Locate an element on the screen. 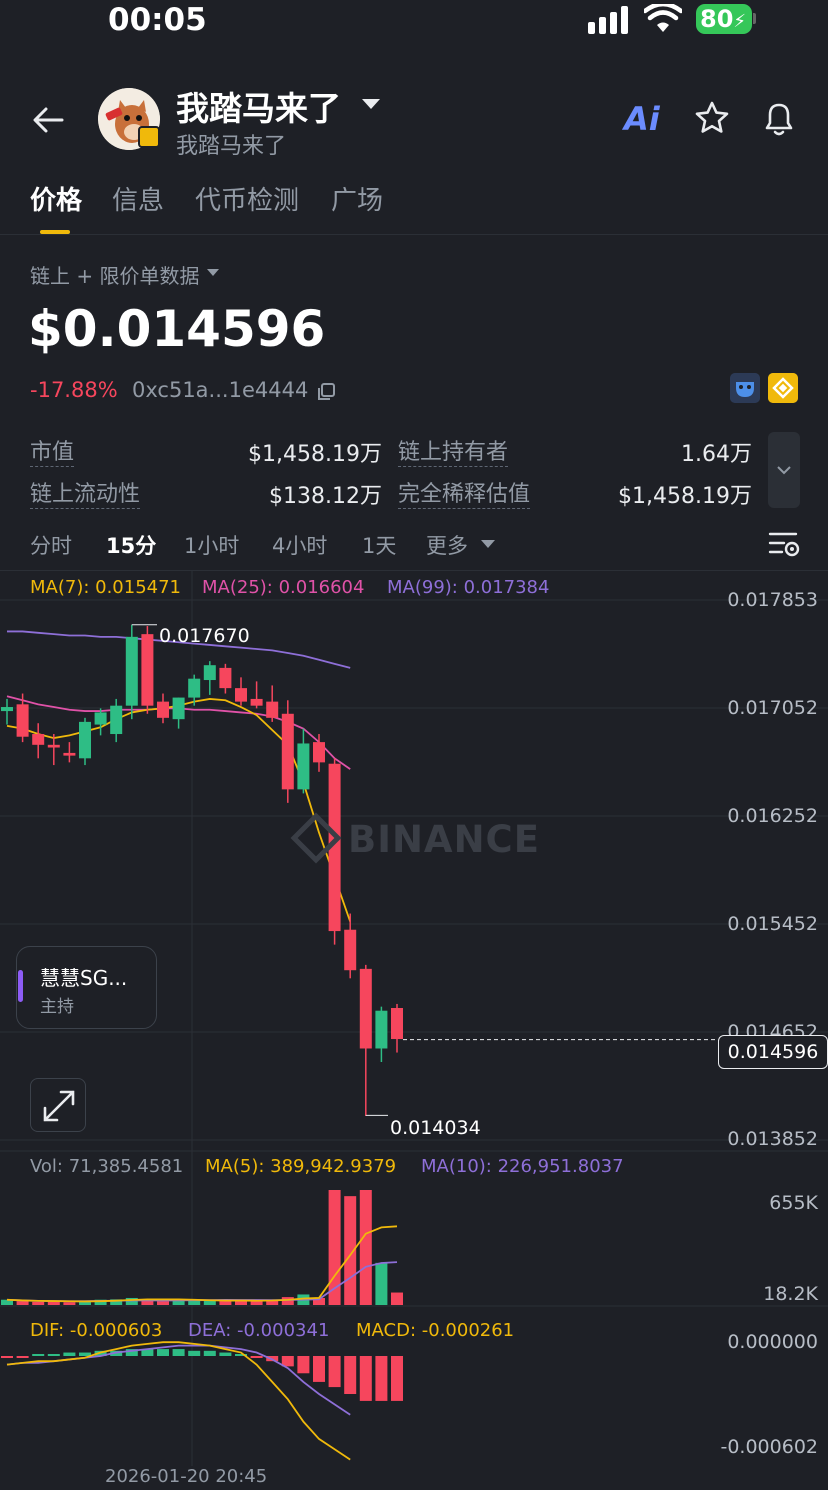 Image resolution: width=828 pixels, height=1490 pixels. volume-ma5-legend: MA(5): 389,942.9379 is located at coordinates (301, 1166).